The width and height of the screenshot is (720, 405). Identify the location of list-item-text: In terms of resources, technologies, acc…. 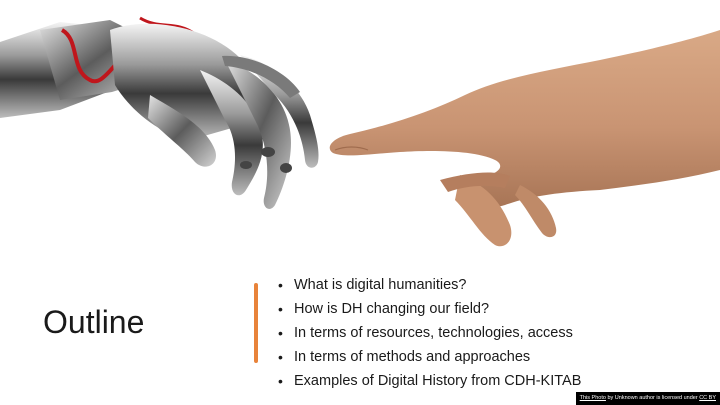
(433, 333).